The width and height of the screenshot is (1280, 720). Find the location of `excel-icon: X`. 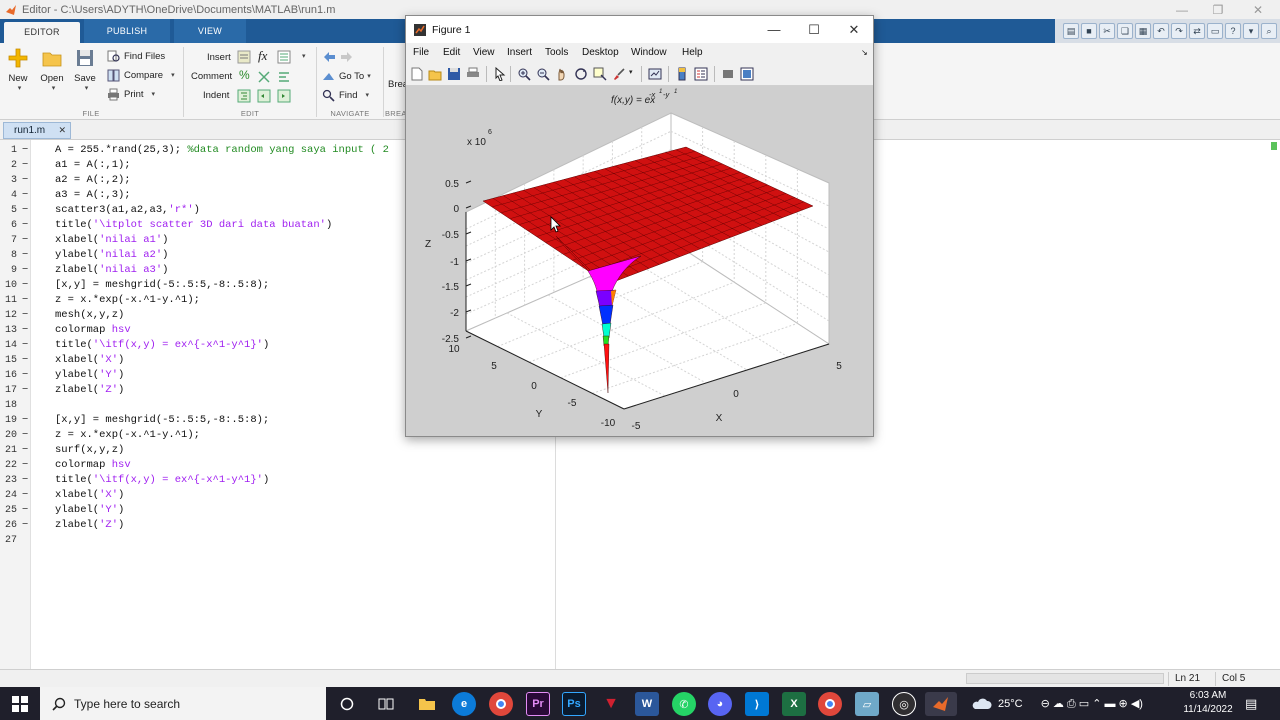

excel-icon: X is located at coordinates (794, 704).